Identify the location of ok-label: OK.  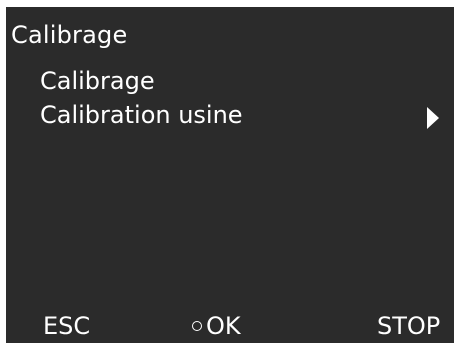
(223, 326).